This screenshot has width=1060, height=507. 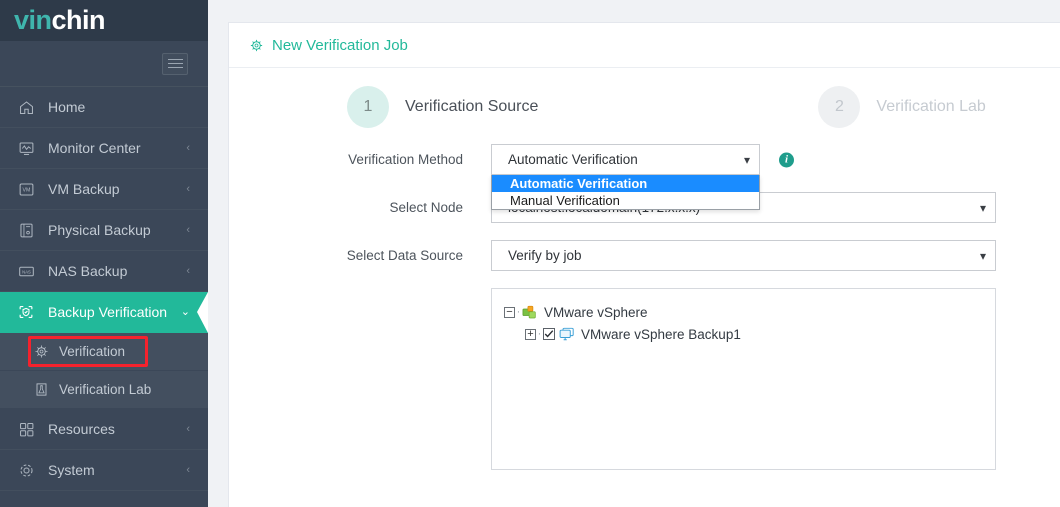 What do you see at coordinates (839, 107) in the screenshot?
I see `step-number: 2` at bounding box center [839, 107].